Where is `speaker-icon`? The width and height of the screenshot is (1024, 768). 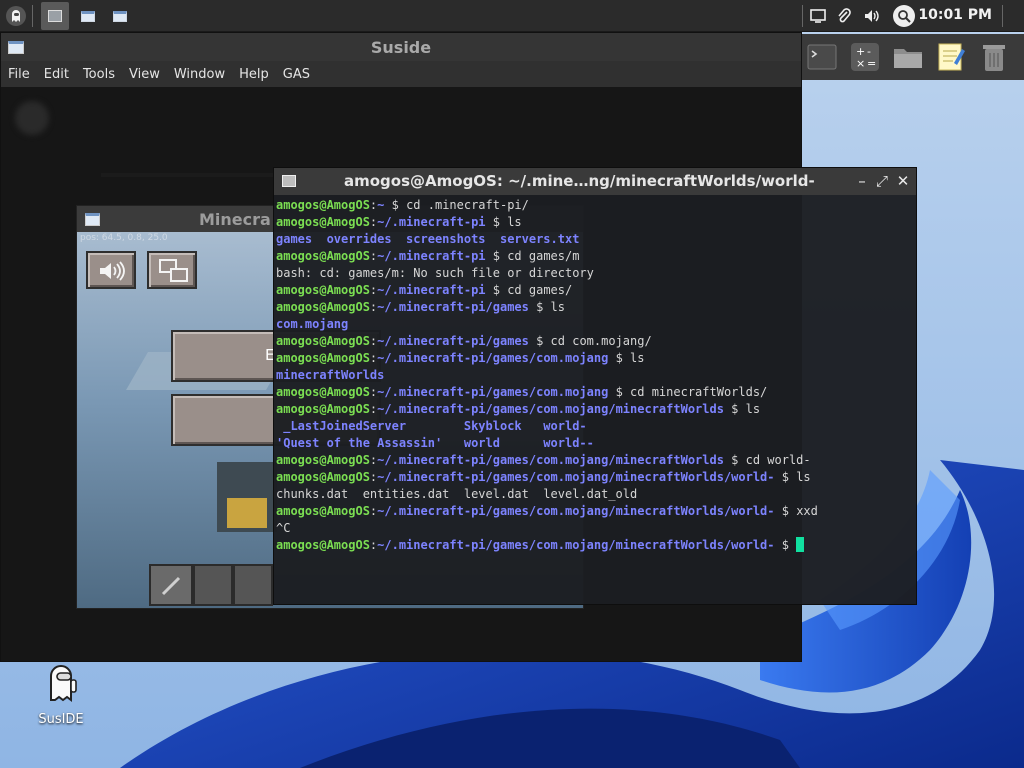
speaker-icon is located at coordinates (112, 271).